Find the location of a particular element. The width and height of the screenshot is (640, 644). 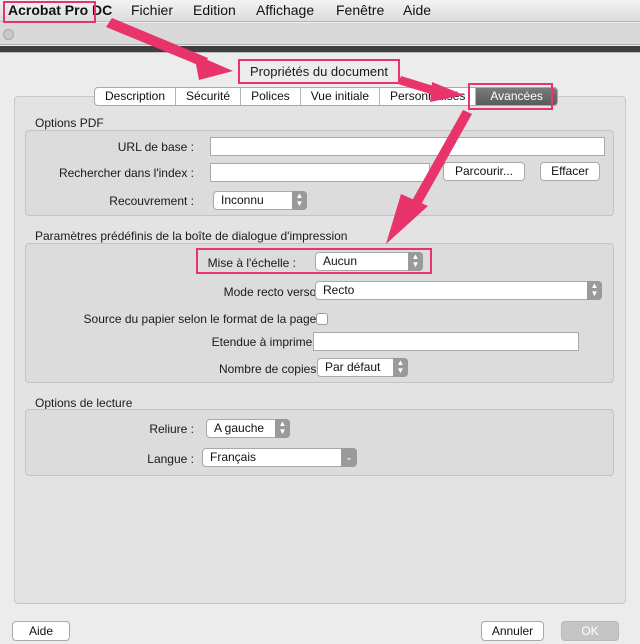

chevron-down-icon: ⌄ is located at coordinates (349, 457).